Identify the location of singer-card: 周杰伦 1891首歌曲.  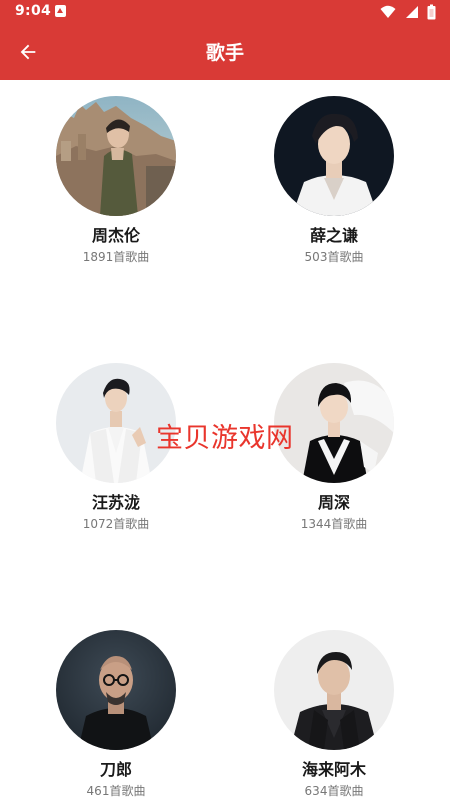
(116, 180).